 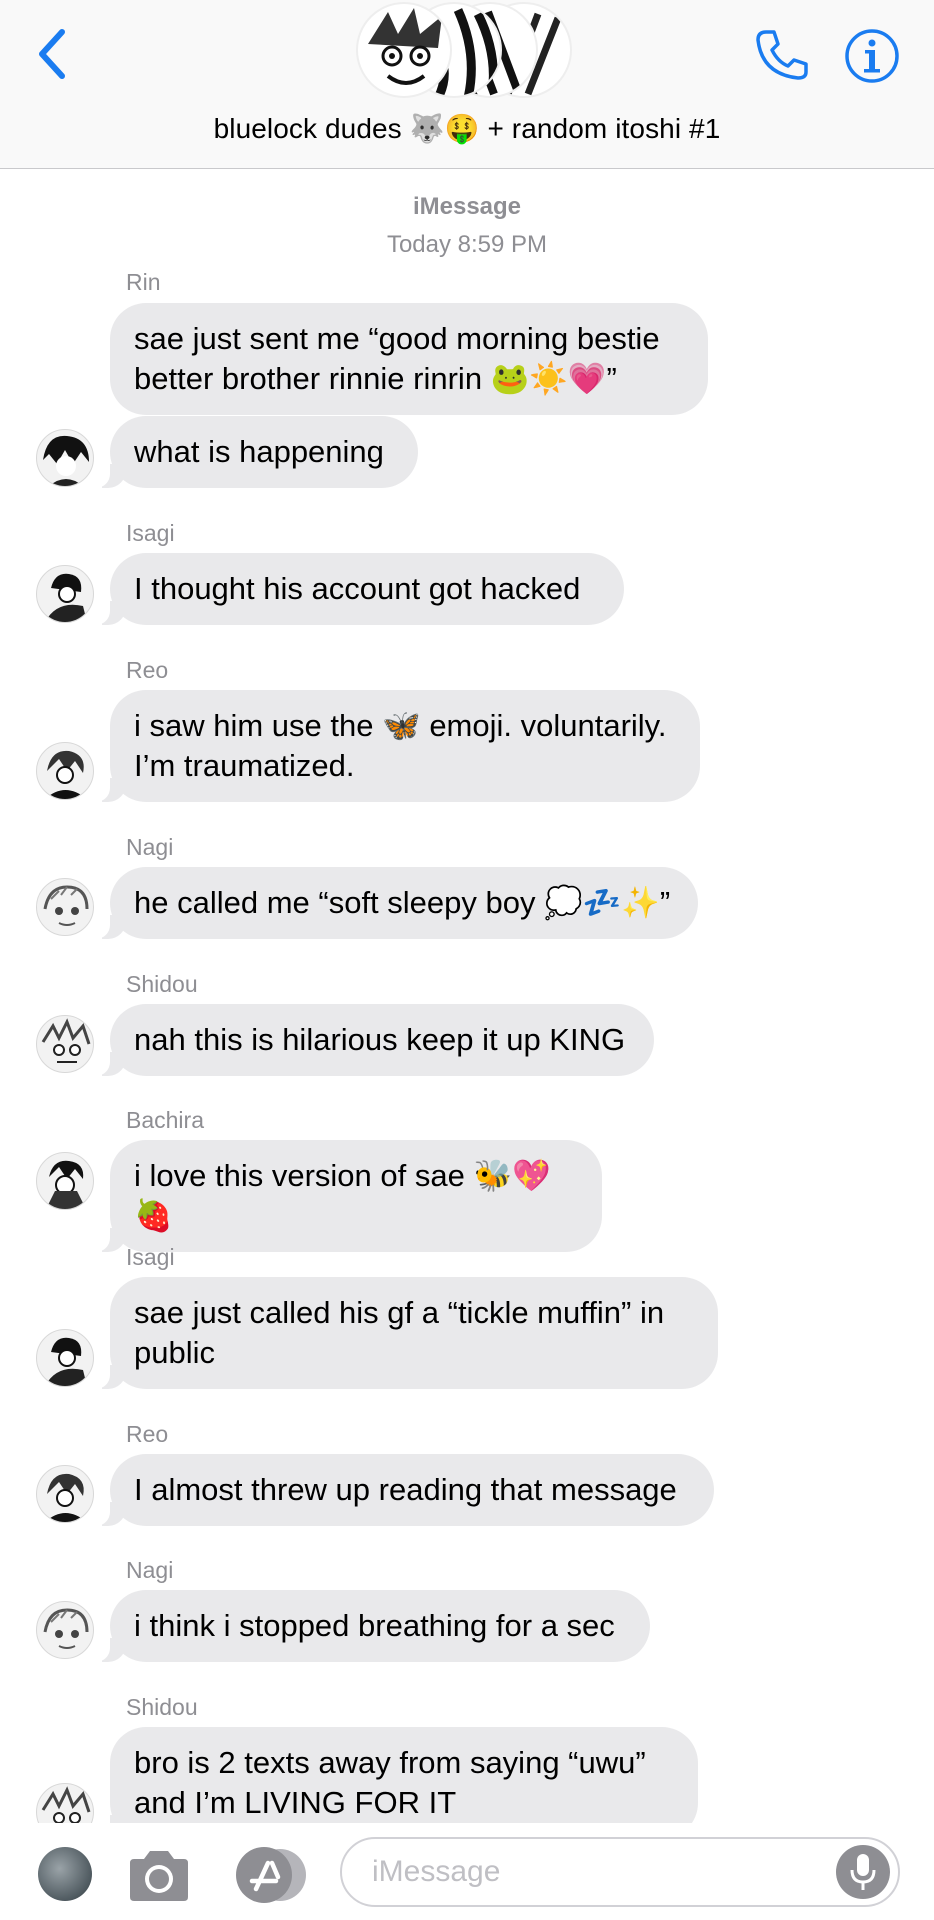 I want to click on message-text: I thought his account got hacked, so click(x=357, y=588).